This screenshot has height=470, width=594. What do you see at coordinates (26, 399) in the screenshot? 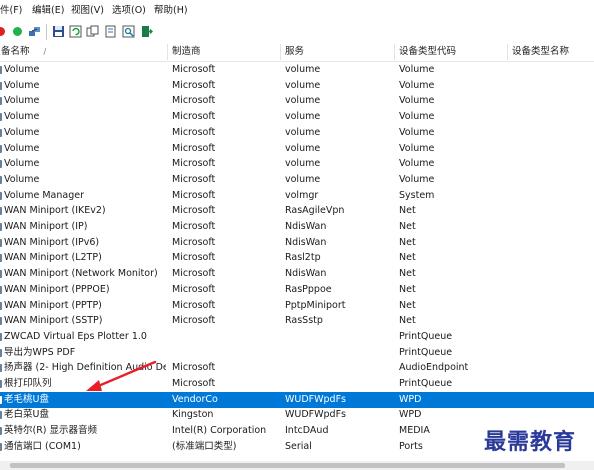
I see `cell-name: 老毛桃U盘` at bounding box center [26, 399].